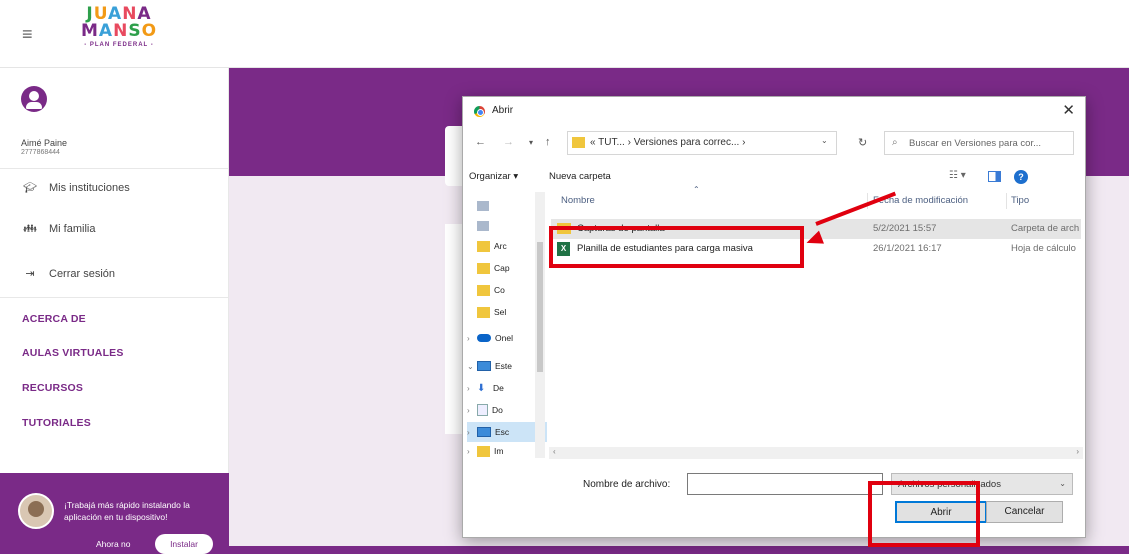 Image resolution: width=1129 pixels, height=554 pixels. Describe the element at coordinates (113, 544) in the screenshot. I see `later-button: Ahora no` at that location.